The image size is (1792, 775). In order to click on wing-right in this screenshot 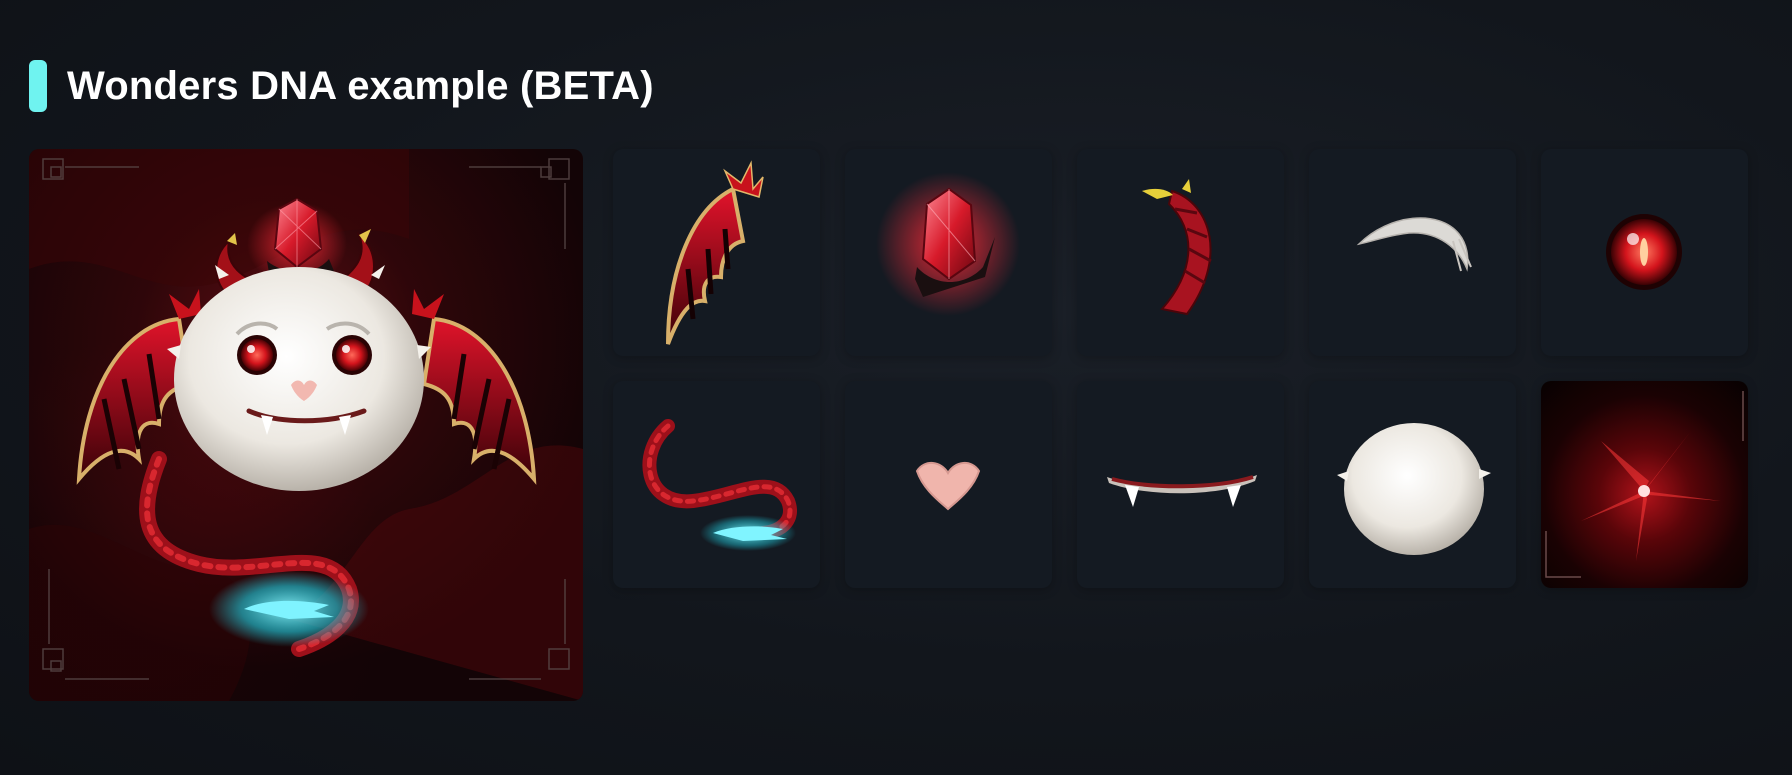, I will do `click(474, 387)`.